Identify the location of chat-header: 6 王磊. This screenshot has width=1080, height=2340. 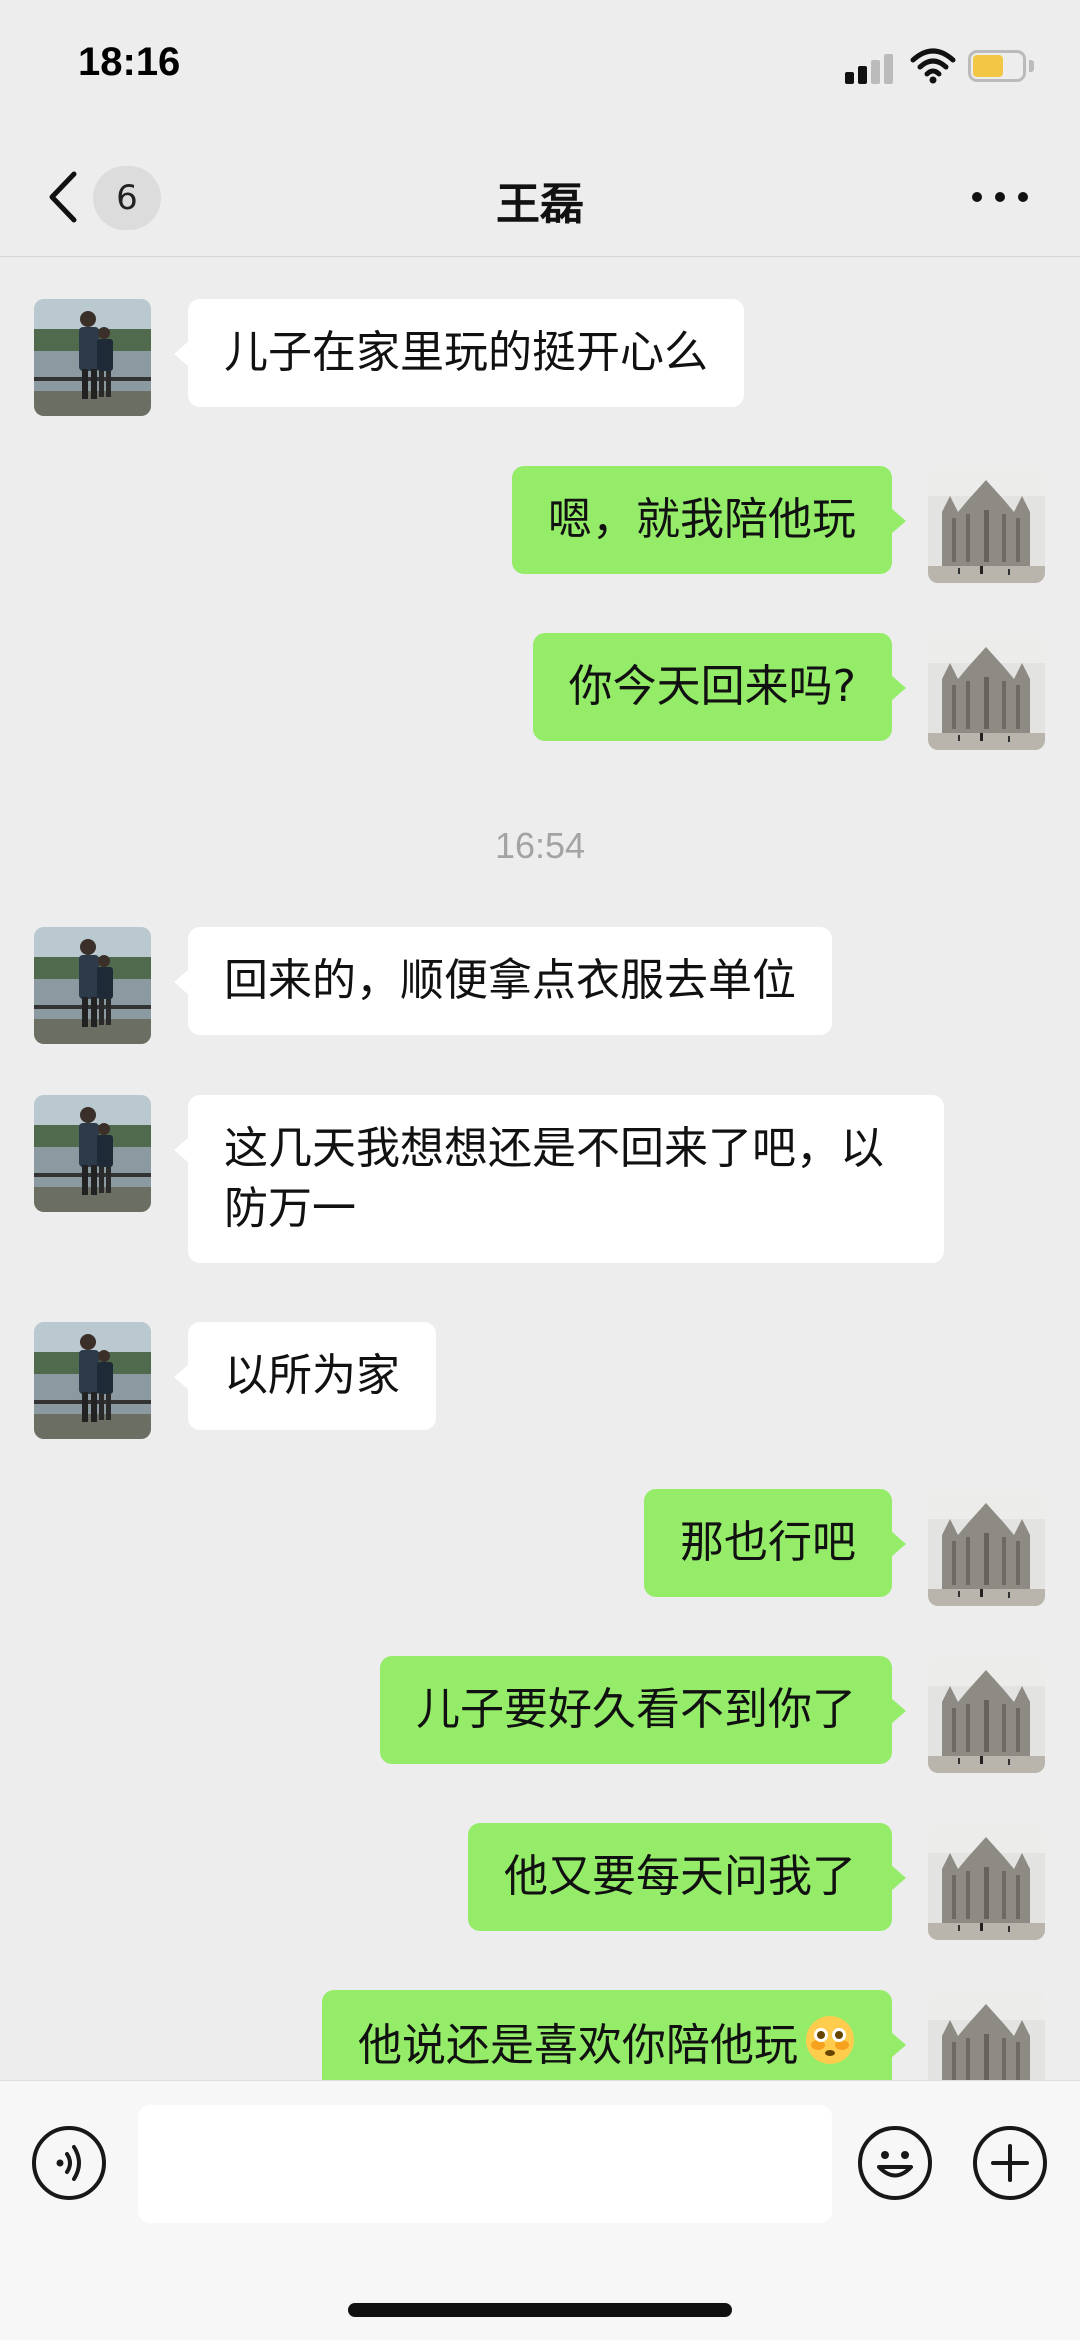
(540, 198).